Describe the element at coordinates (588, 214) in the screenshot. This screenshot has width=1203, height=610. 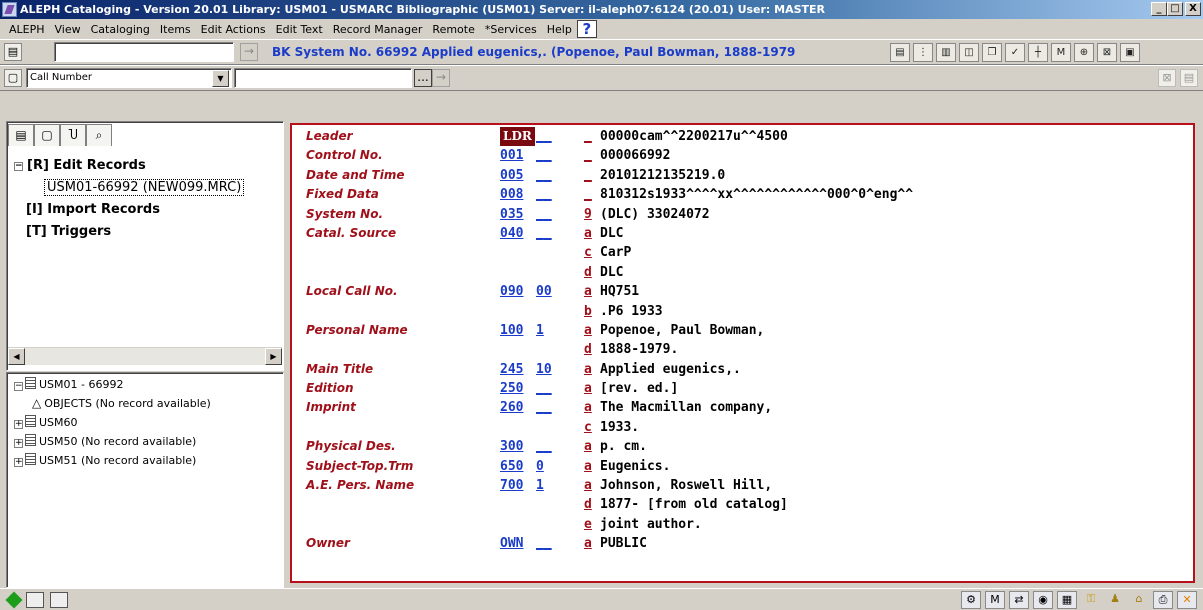
I see `subfield-code: 9` at that location.